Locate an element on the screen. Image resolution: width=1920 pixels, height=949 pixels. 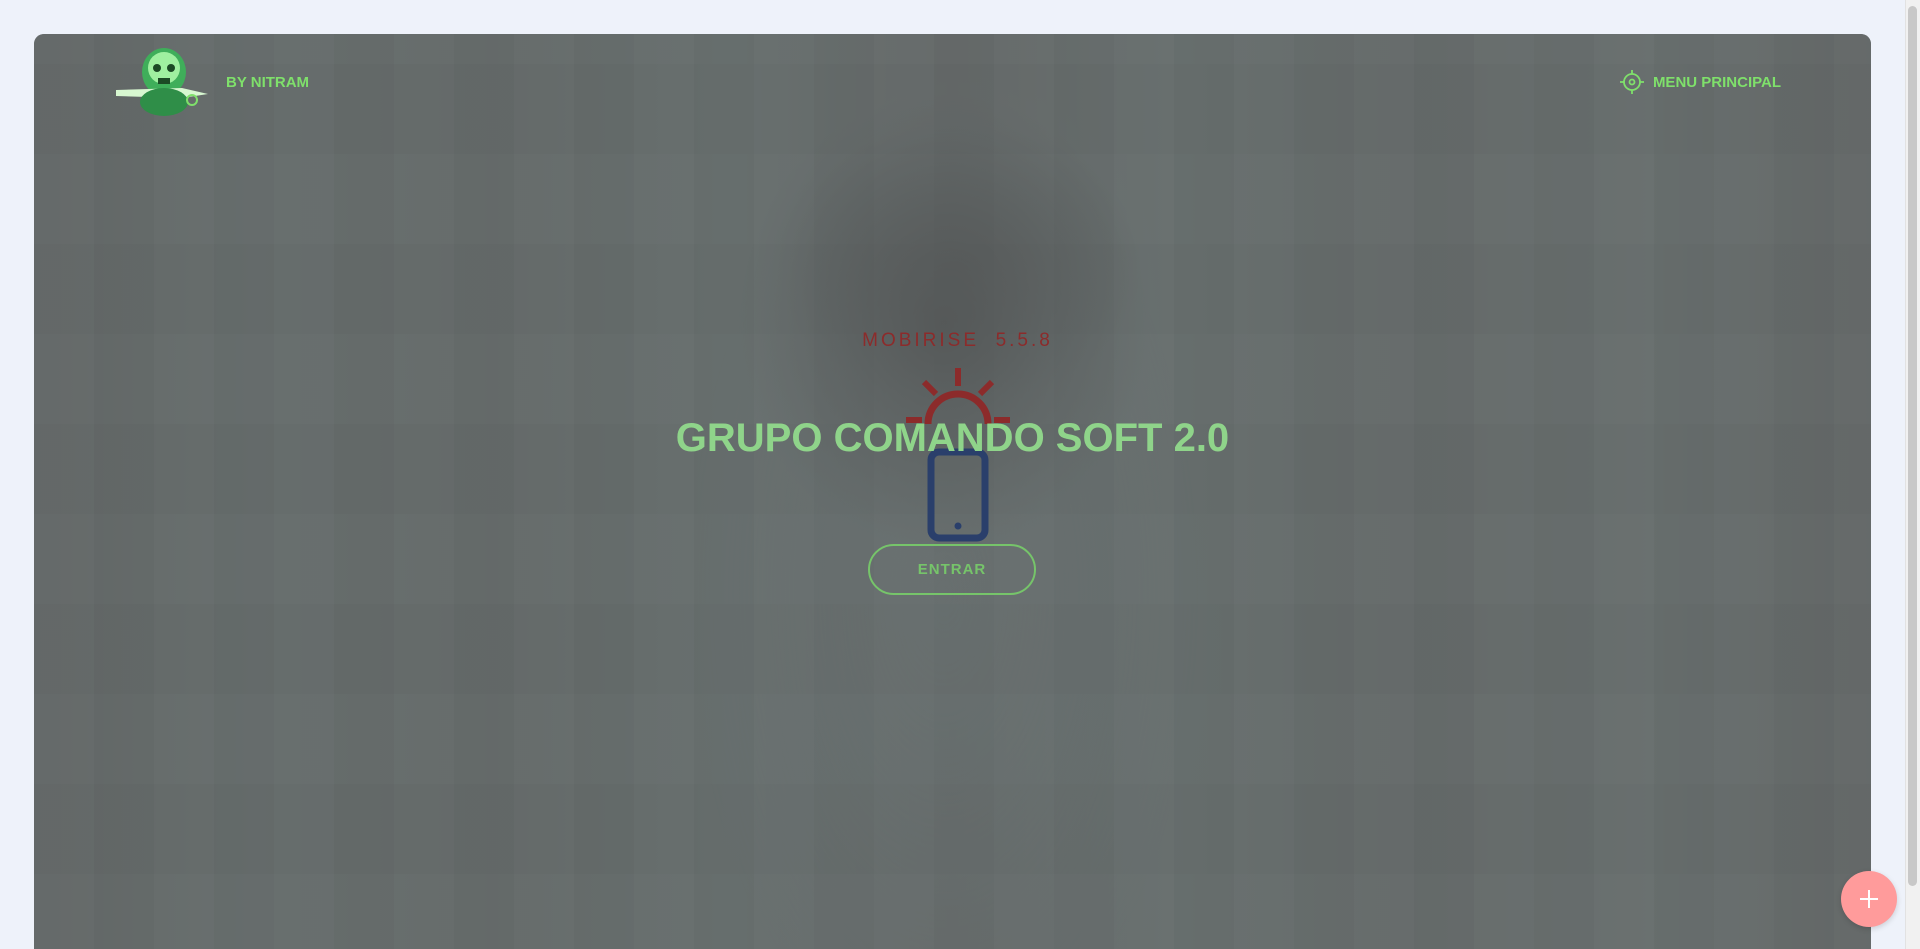
menu-principal-label: MENU PRINCIPAL is located at coordinates (1716, 82).